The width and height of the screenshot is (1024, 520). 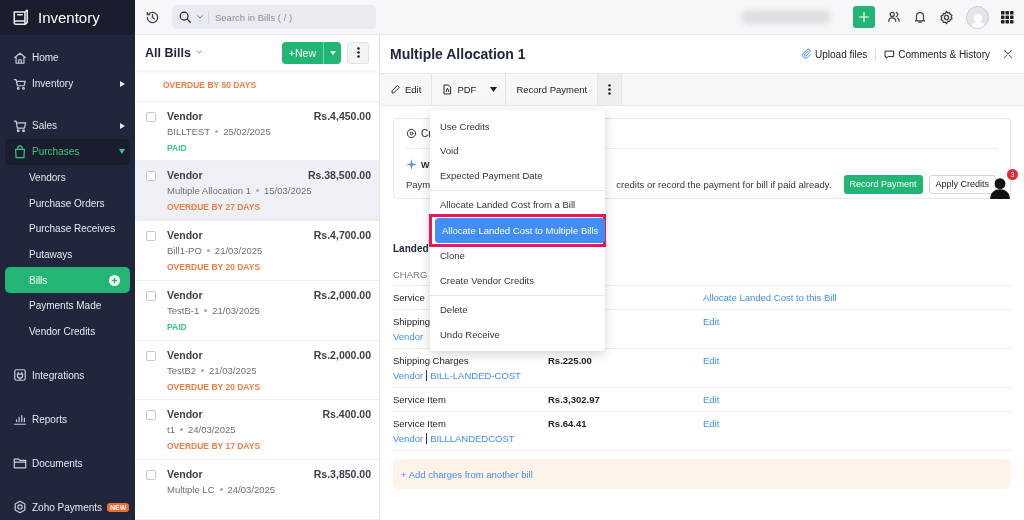 I want to click on apps-icon, so click(x=1007, y=17).